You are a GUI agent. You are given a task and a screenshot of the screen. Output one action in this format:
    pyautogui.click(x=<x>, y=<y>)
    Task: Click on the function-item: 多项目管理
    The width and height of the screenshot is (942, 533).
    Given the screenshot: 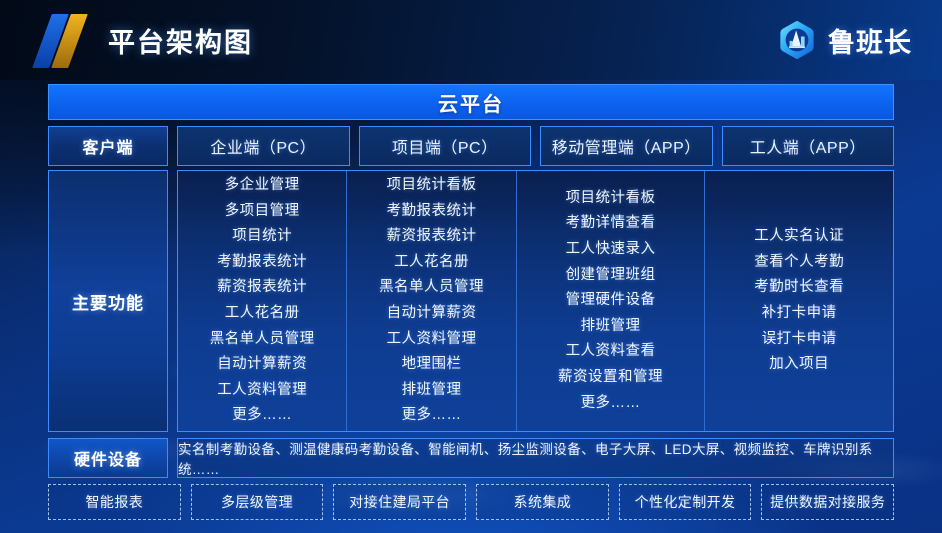 What is the action you would take?
    pyautogui.click(x=262, y=210)
    